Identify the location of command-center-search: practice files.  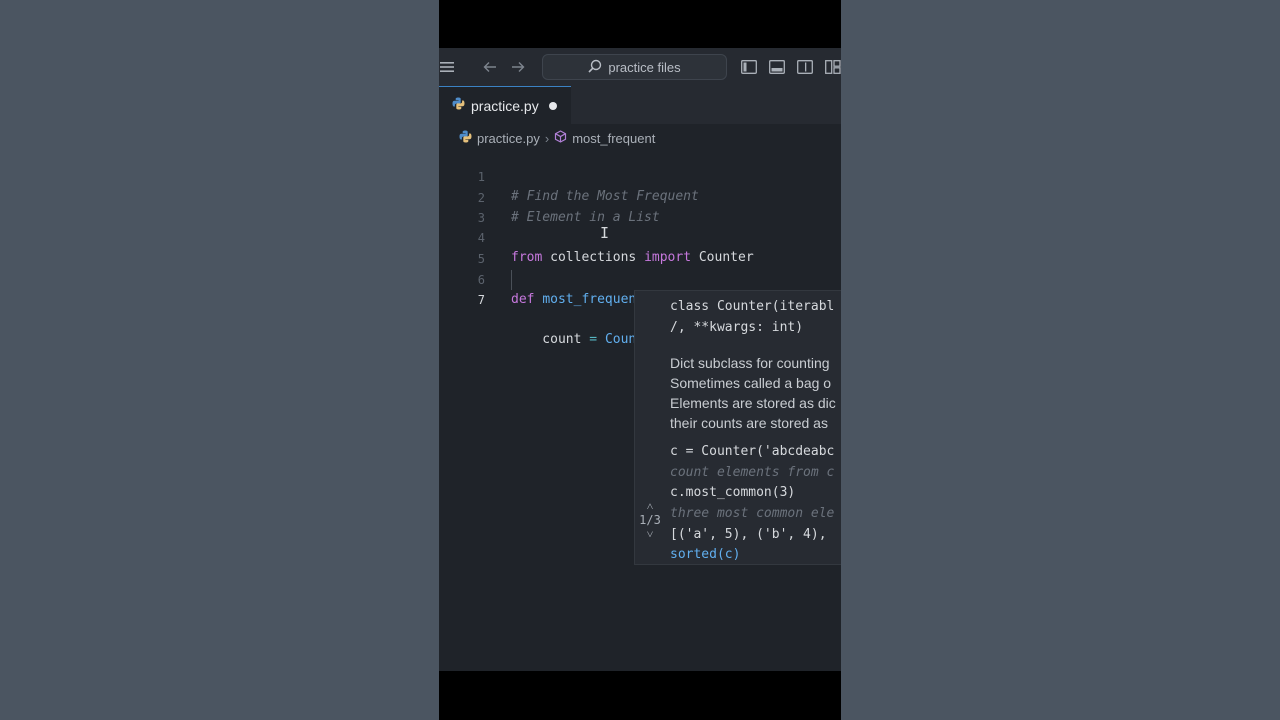
(634, 67).